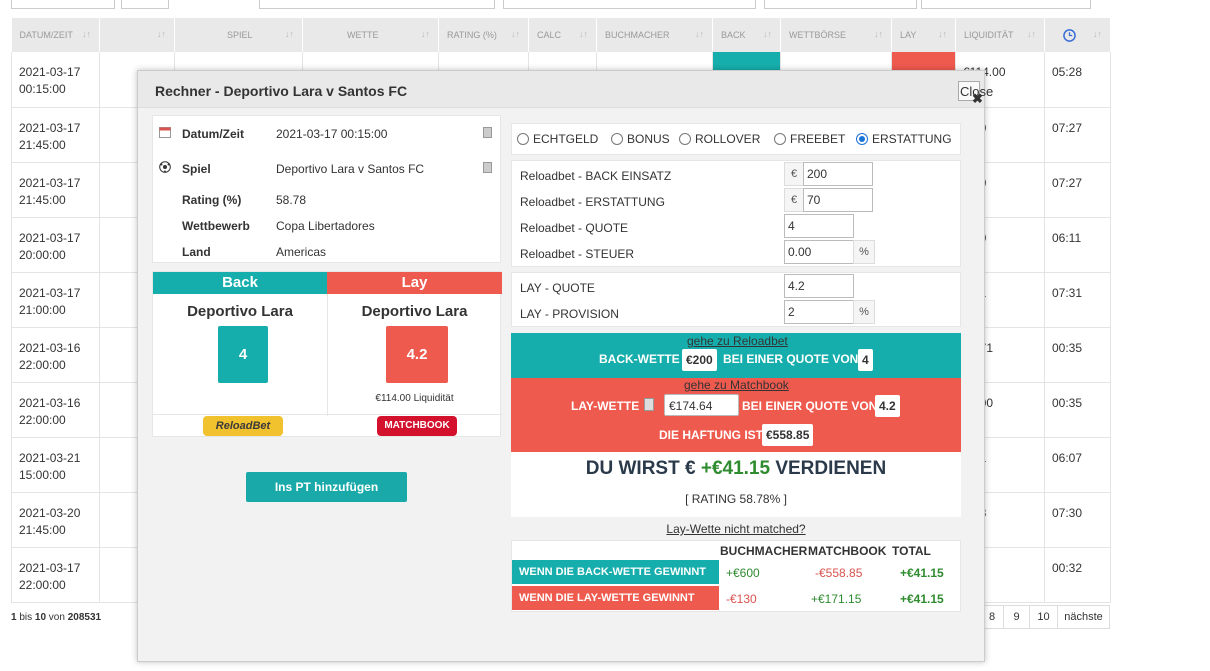 The width and height of the screenshot is (1210, 671). What do you see at coordinates (370, 35) in the screenshot?
I see `col-wette: WETTE ↓↑` at bounding box center [370, 35].